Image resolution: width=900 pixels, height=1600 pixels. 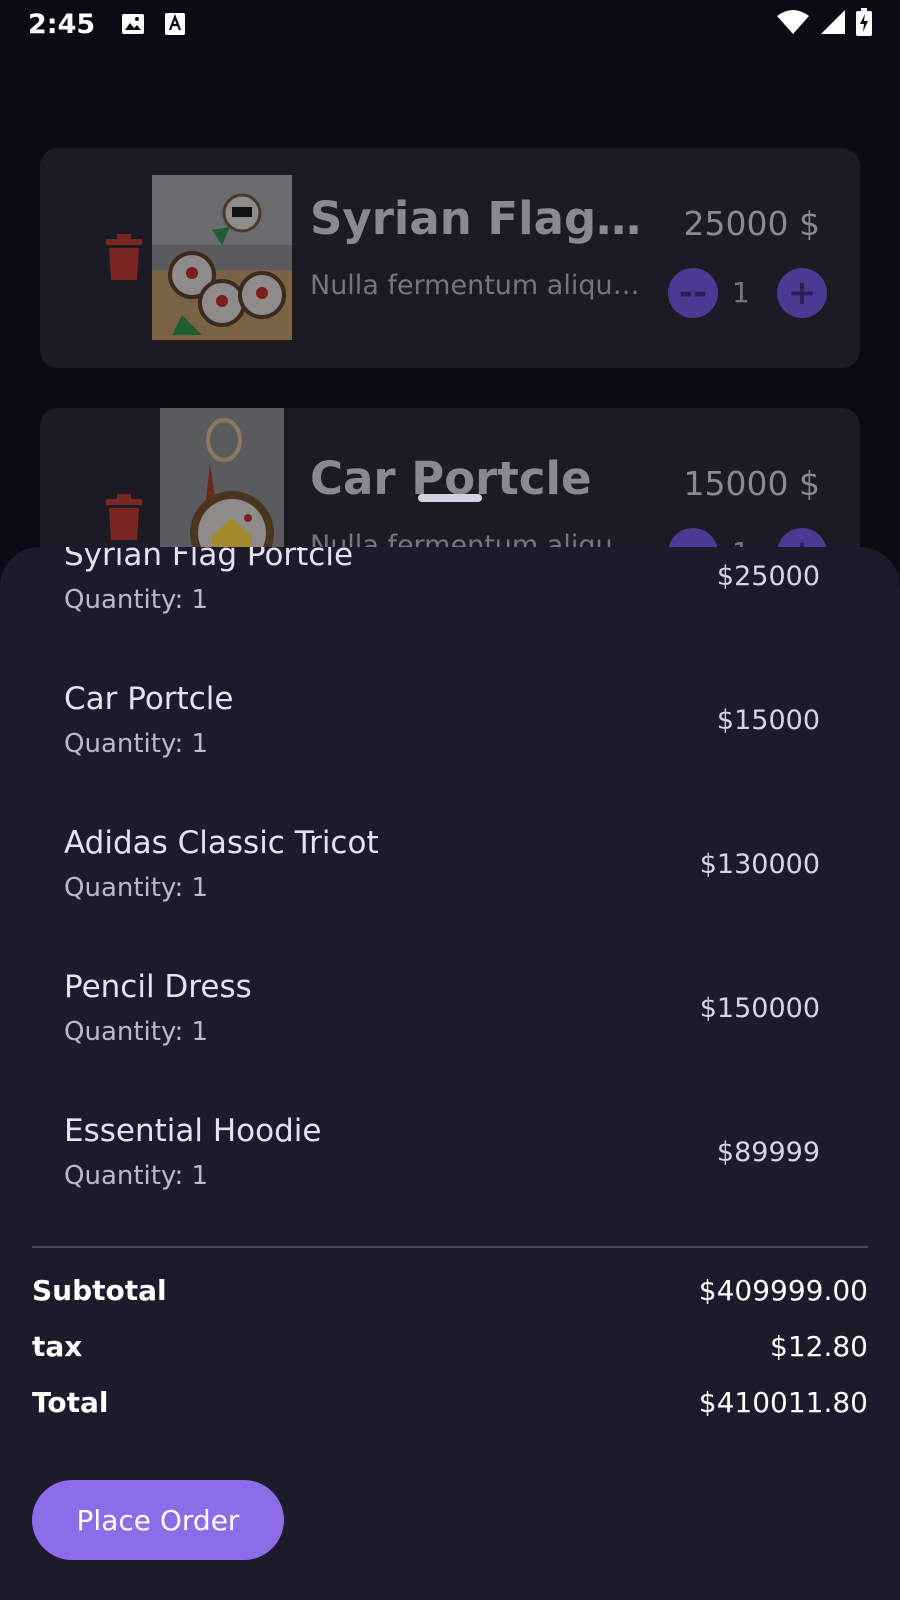 I want to click on total-value: $410011.80, so click(x=783, y=1402).